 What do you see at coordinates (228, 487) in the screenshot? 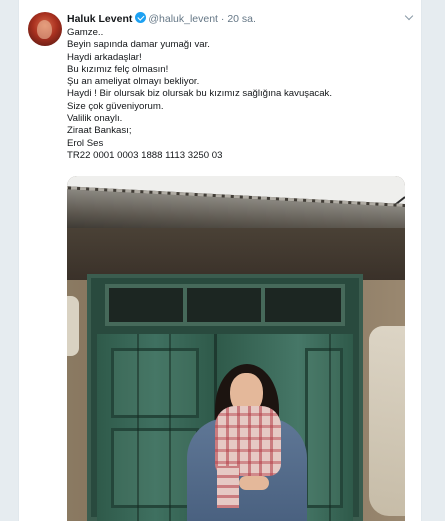
I see `photo-person-scarf-tail` at bounding box center [228, 487].